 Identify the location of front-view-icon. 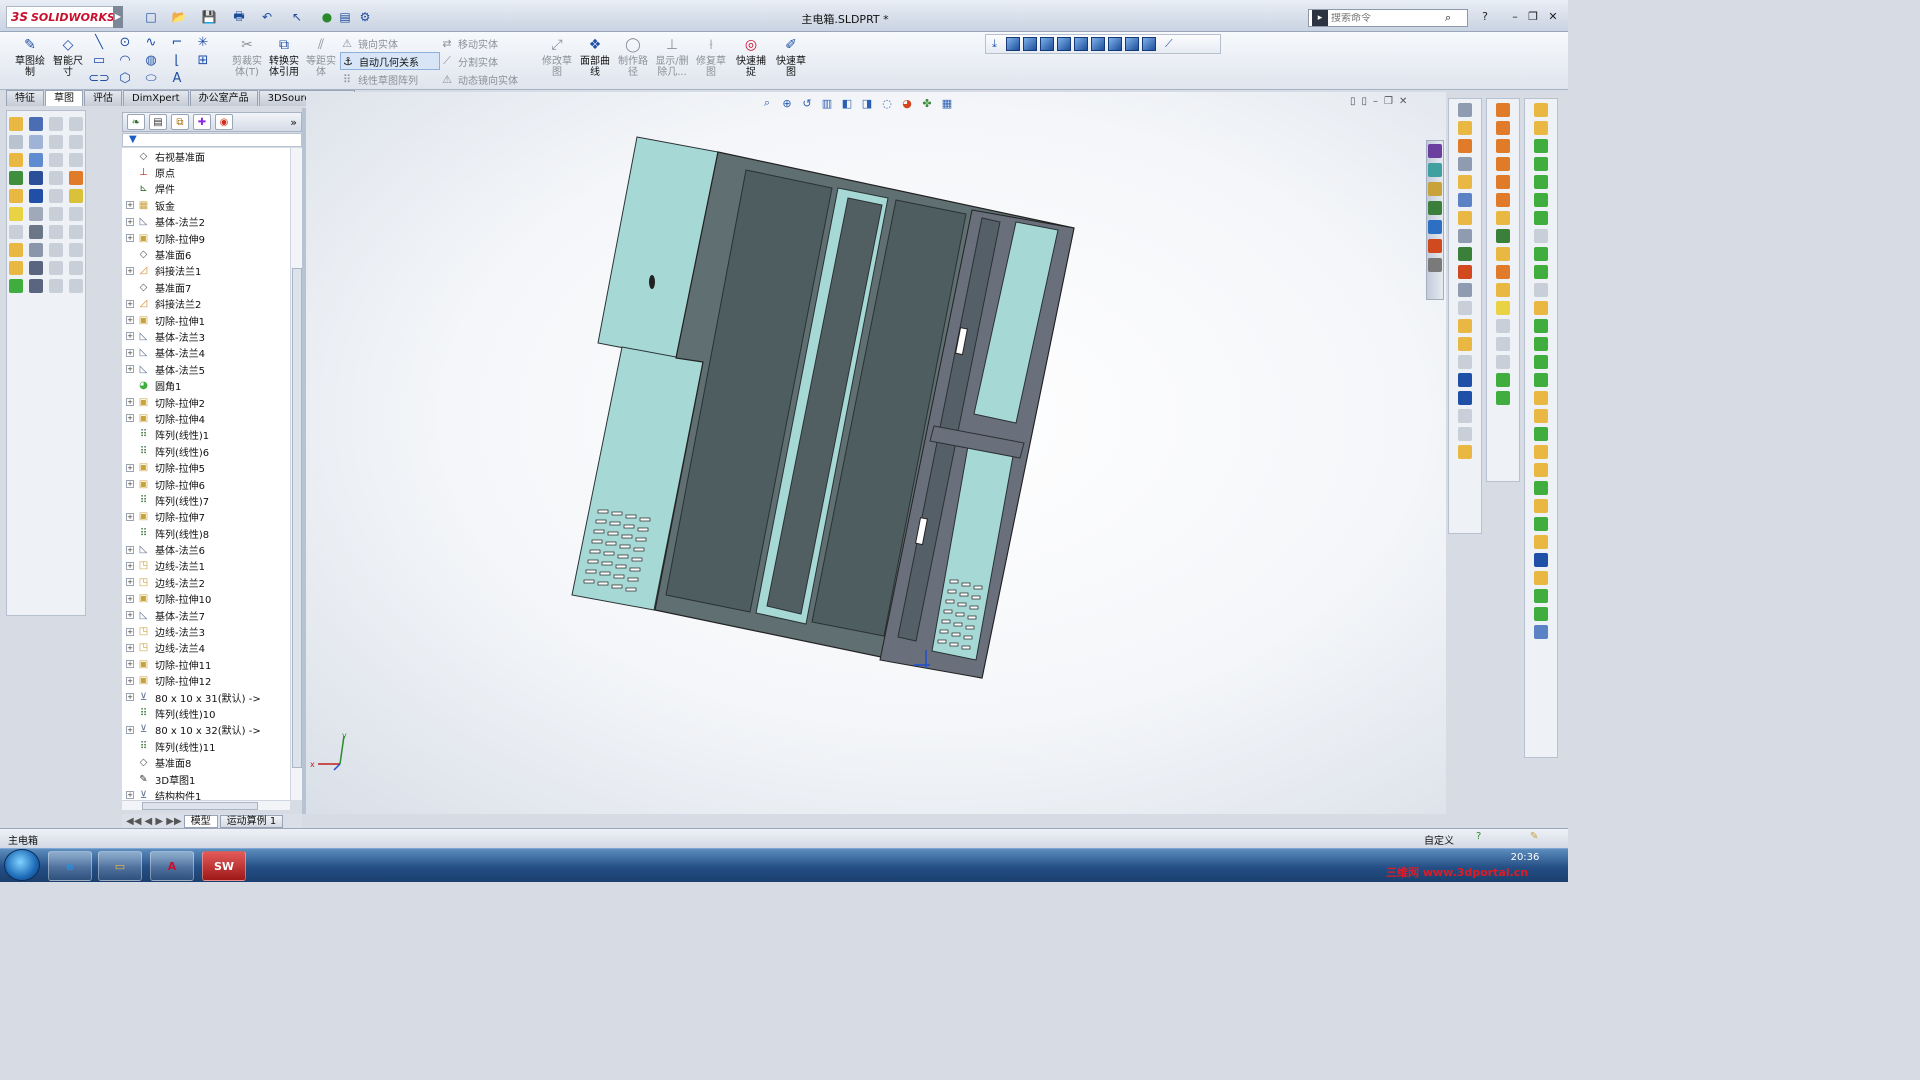
(1012, 44).